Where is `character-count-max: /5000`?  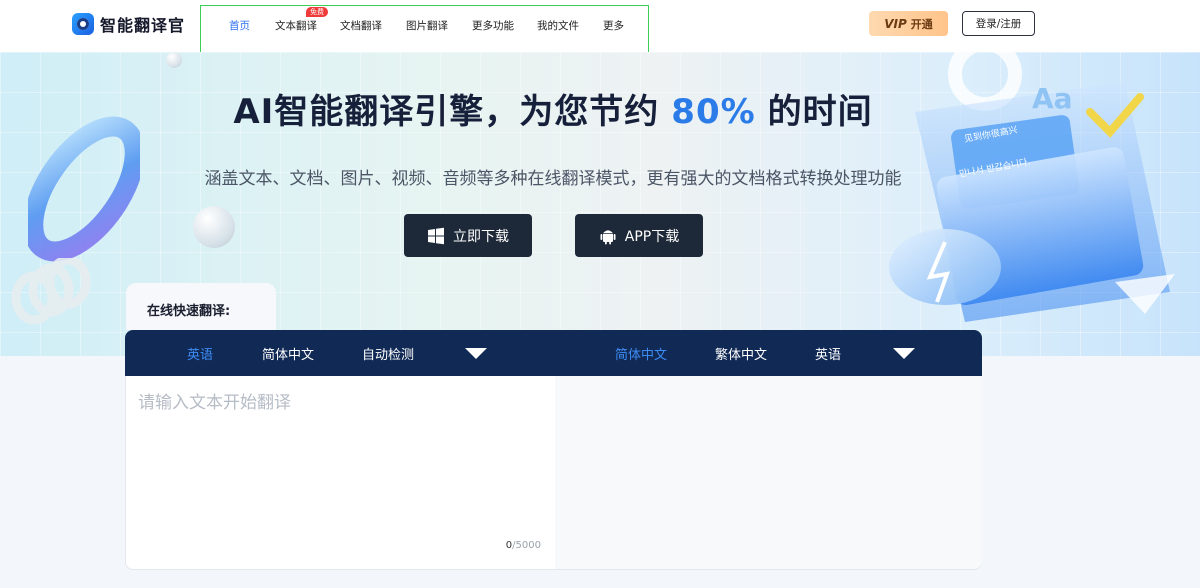 character-count-max: /5000 is located at coordinates (526, 545).